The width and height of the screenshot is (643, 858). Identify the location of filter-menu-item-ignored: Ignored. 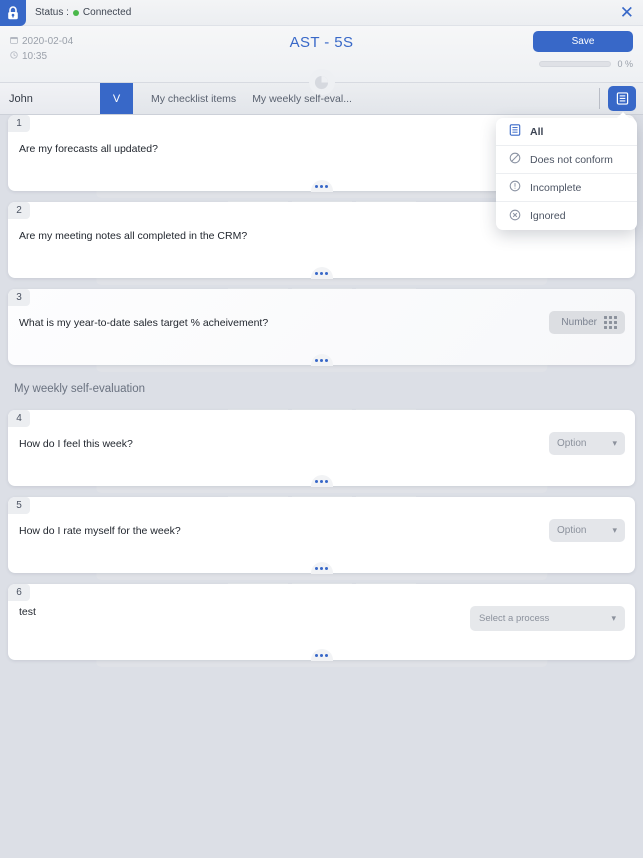
(566, 216).